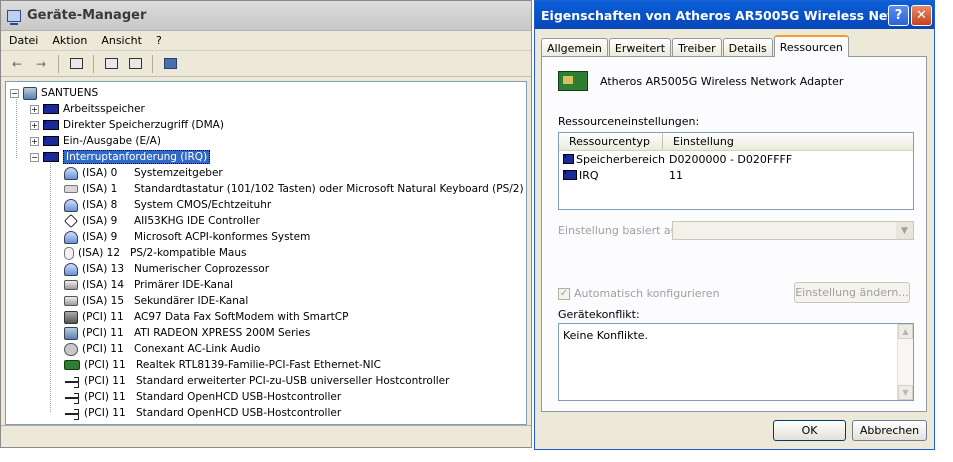 The image size is (953, 462). I want to click on device-name: PS/2-kompatible Maus, so click(188, 253).